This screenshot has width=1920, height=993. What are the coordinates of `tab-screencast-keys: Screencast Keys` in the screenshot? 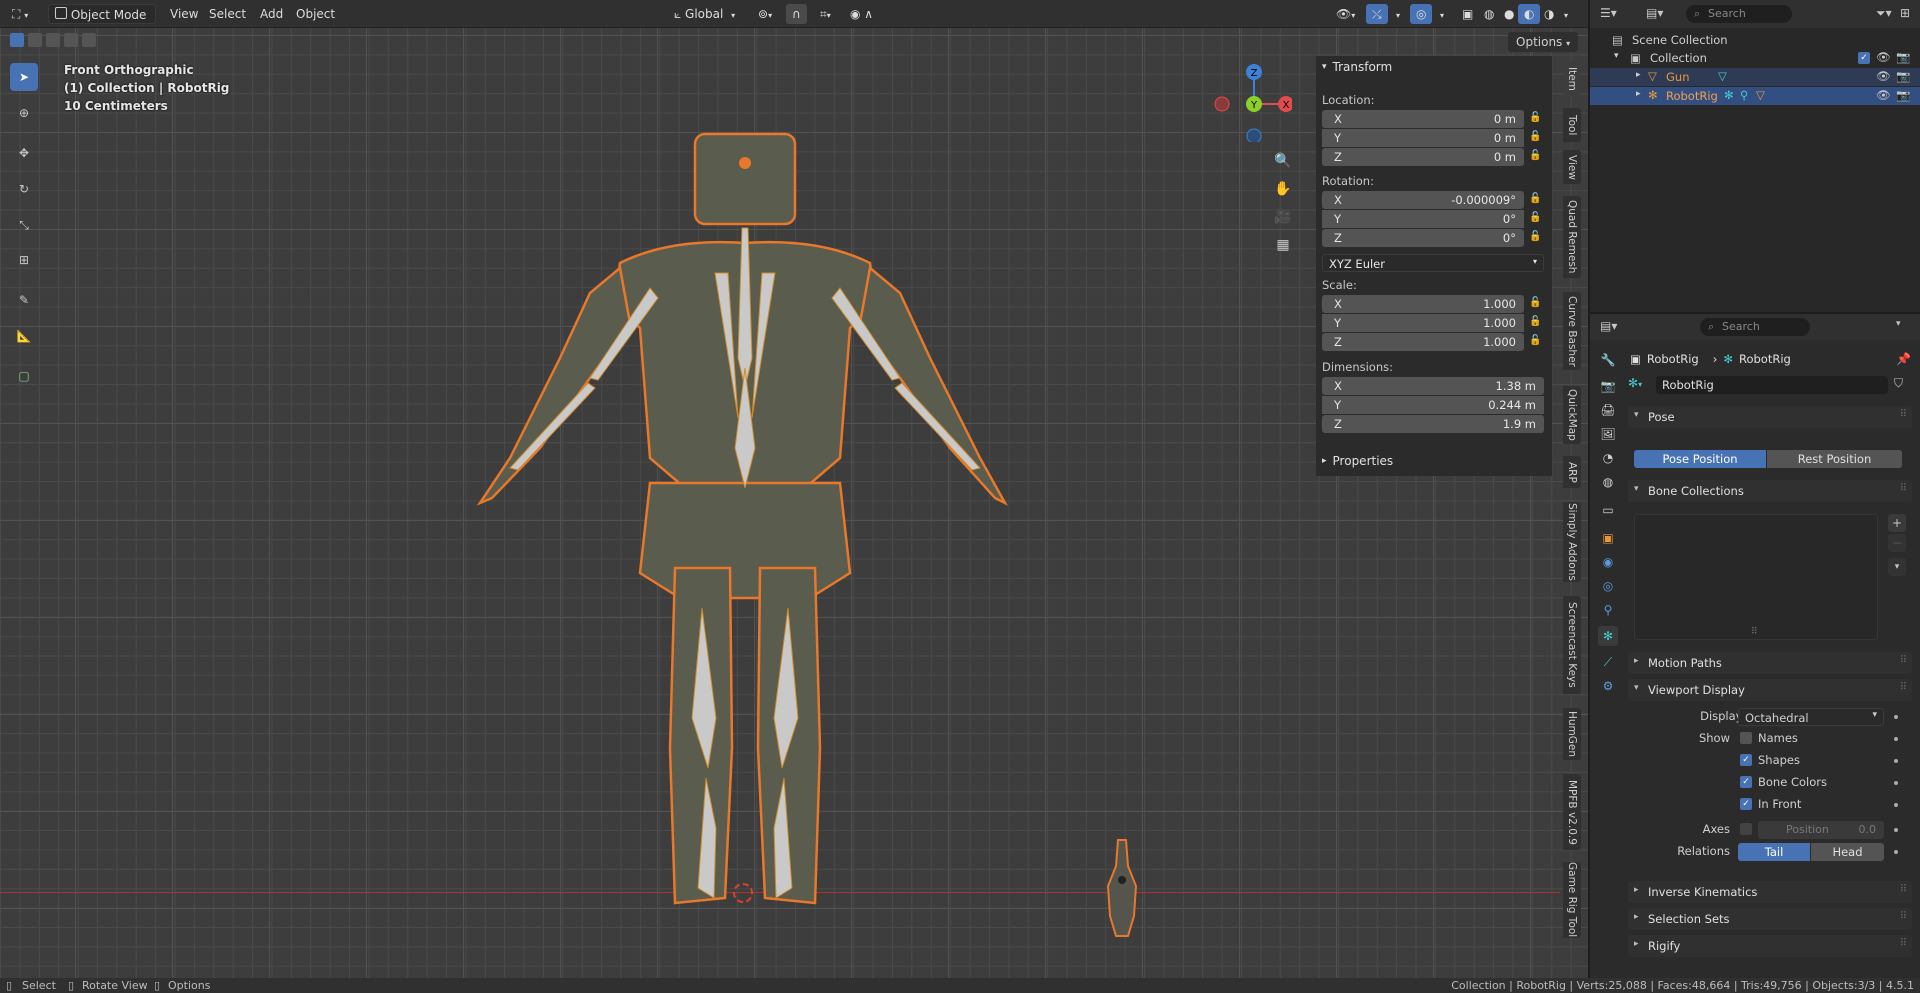 It's located at (1572, 645).